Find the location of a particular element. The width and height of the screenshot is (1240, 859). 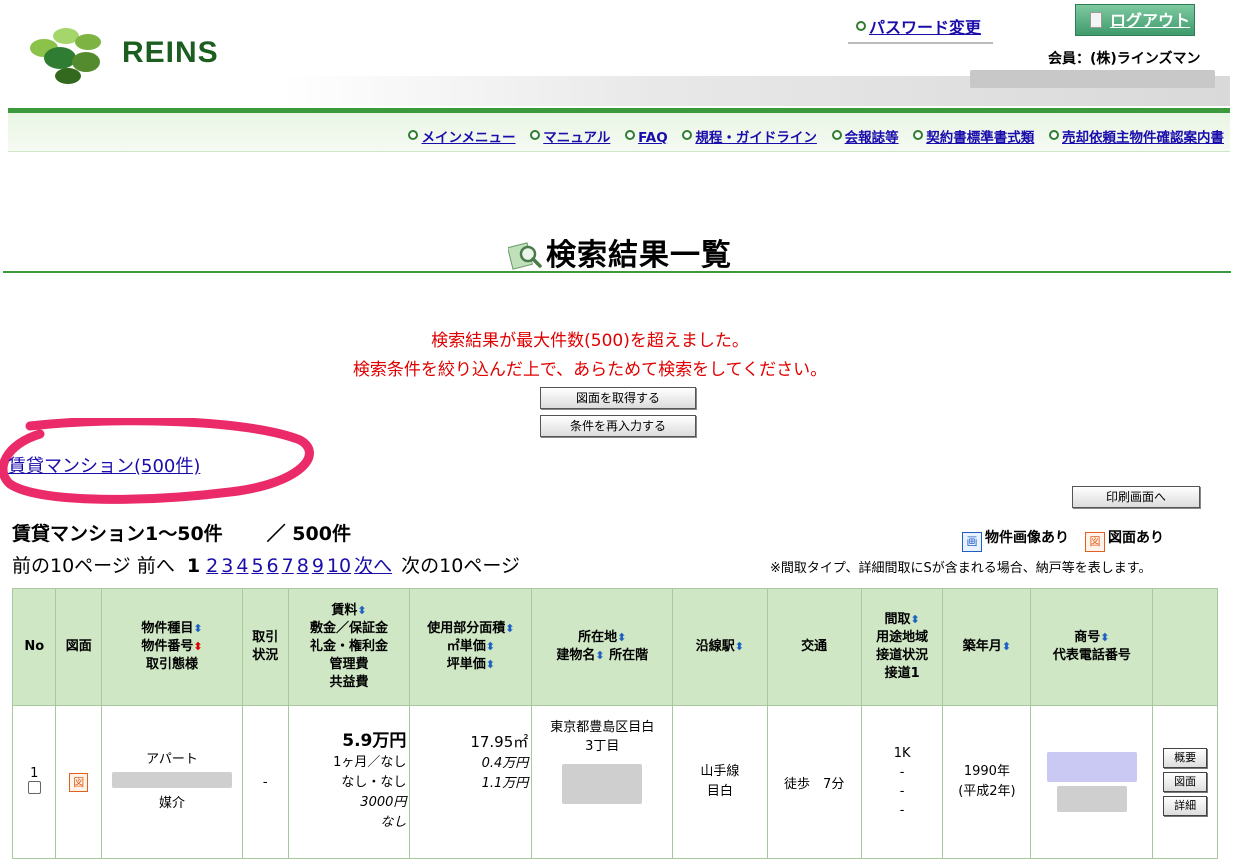

member-name: 会員：(株)ラインズマン is located at coordinates (1124, 59).